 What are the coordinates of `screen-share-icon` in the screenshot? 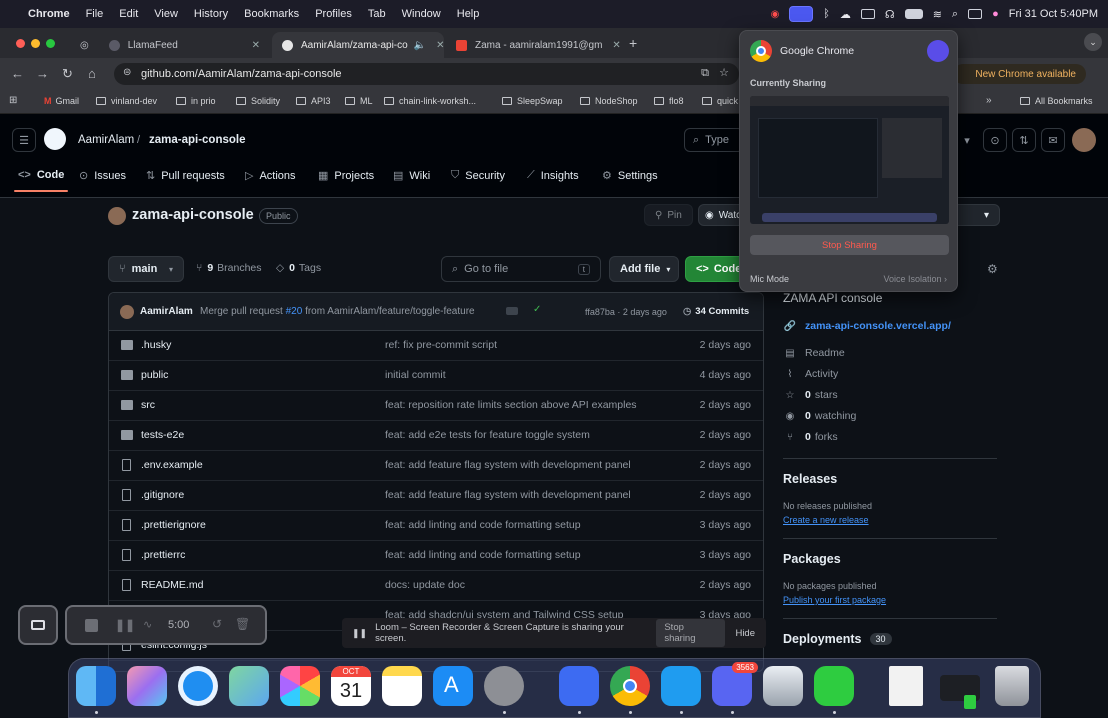 It's located at (801, 14).